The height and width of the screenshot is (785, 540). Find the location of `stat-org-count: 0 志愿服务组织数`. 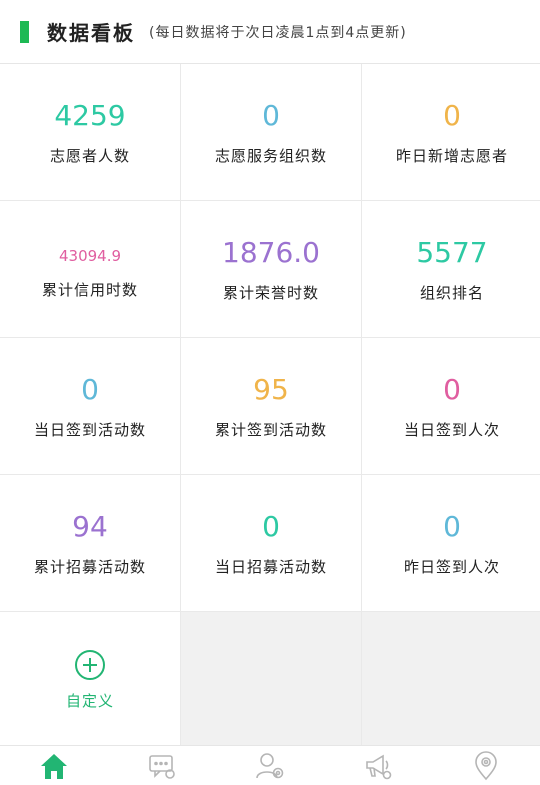

stat-org-count: 0 志愿服务组织数 is located at coordinates (271, 132).